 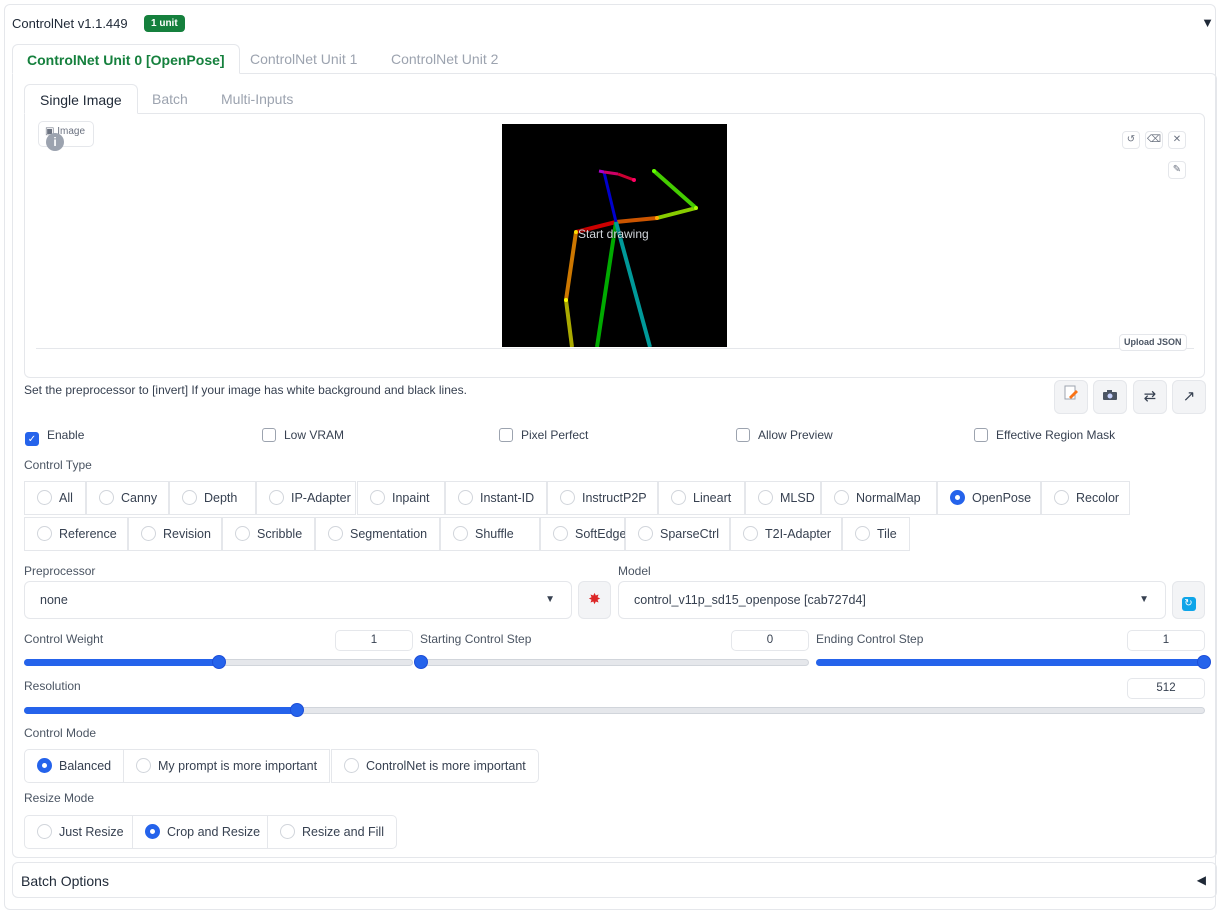 I want to click on brush-icon: ✎, so click(x=1177, y=170).